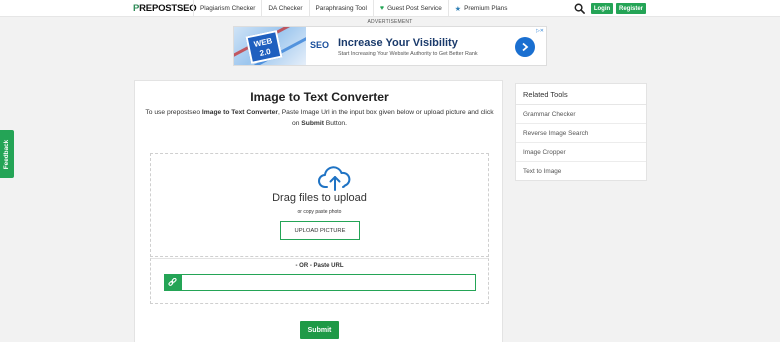 This screenshot has width=780, height=342. Describe the element at coordinates (581, 114) in the screenshot. I see `sidebar-item-grammar-checker: Grammar Checker` at that location.